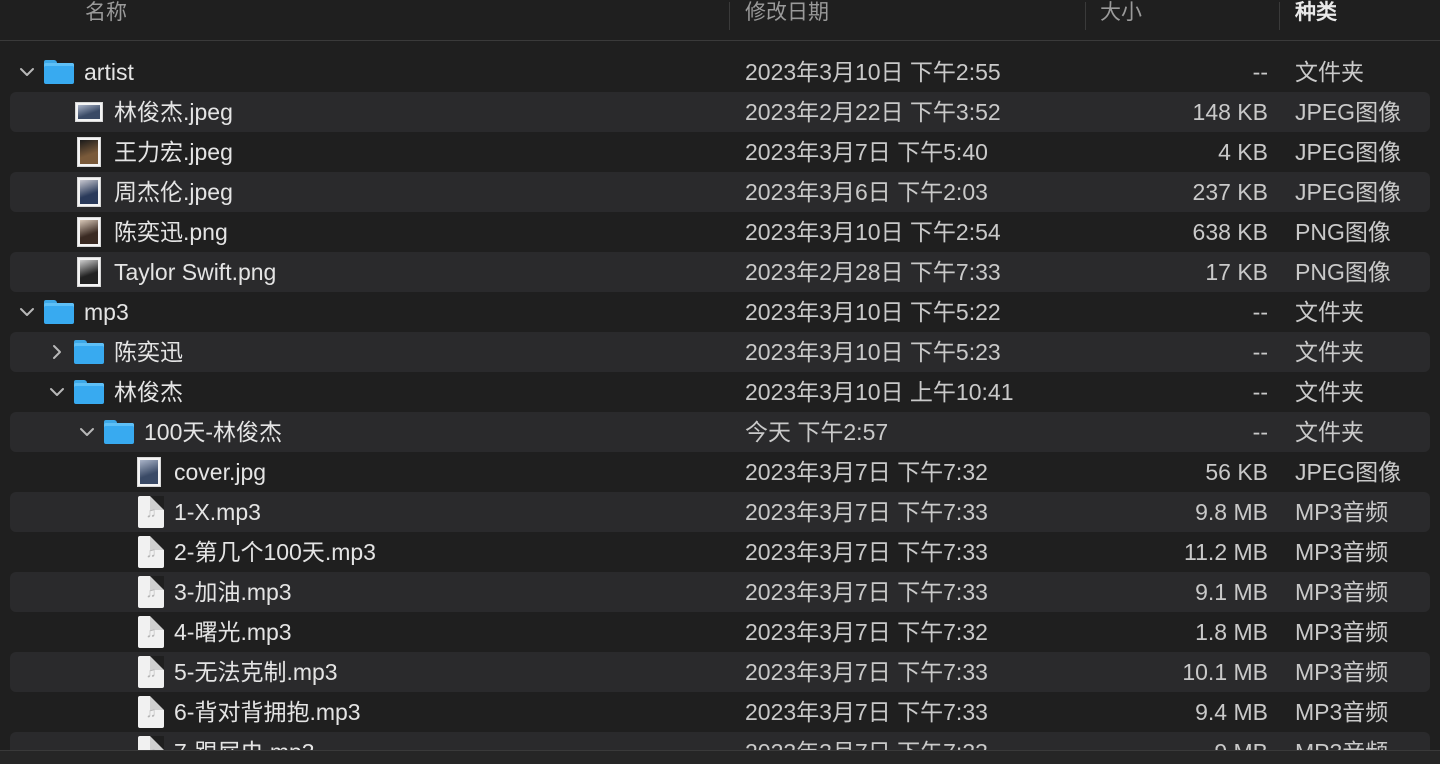 The height and width of the screenshot is (764, 1440). I want to click on file-row: cover.jpg 2023年3月7日 下午7:32 56 KB JPEG图像, so click(720, 472).